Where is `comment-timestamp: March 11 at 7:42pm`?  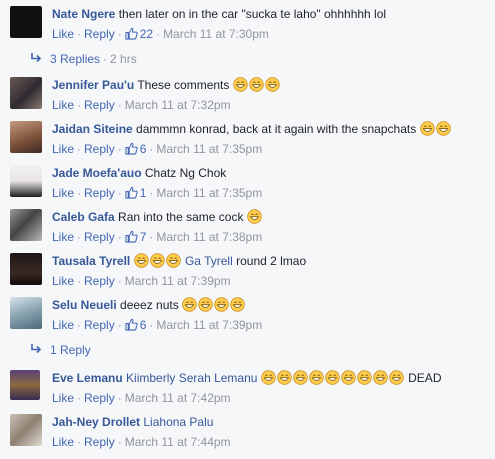
comment-timestamp: March 11 at 7:42pm is located at coordinates (178, 398).